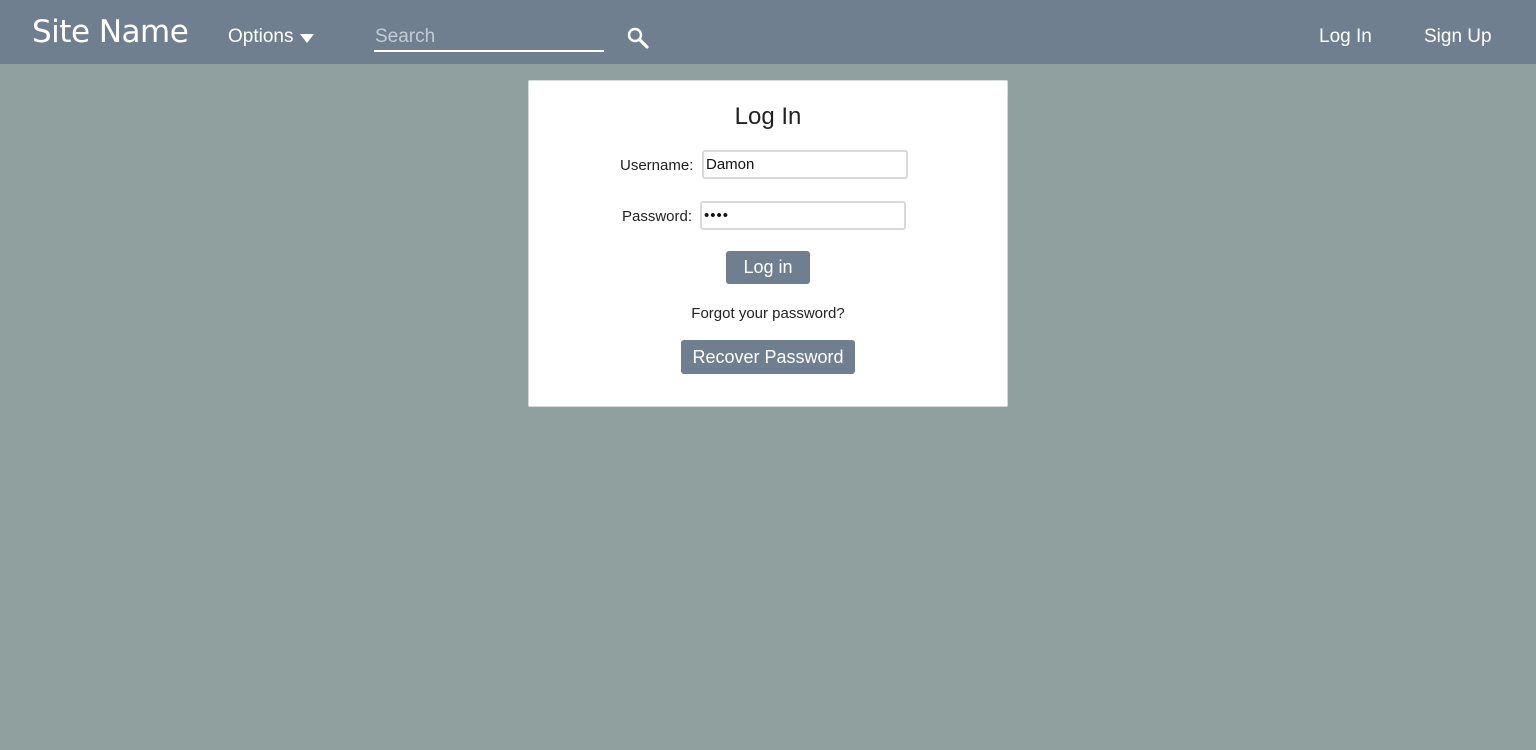  I want to click on username-label: Username:, so click(657, 165).